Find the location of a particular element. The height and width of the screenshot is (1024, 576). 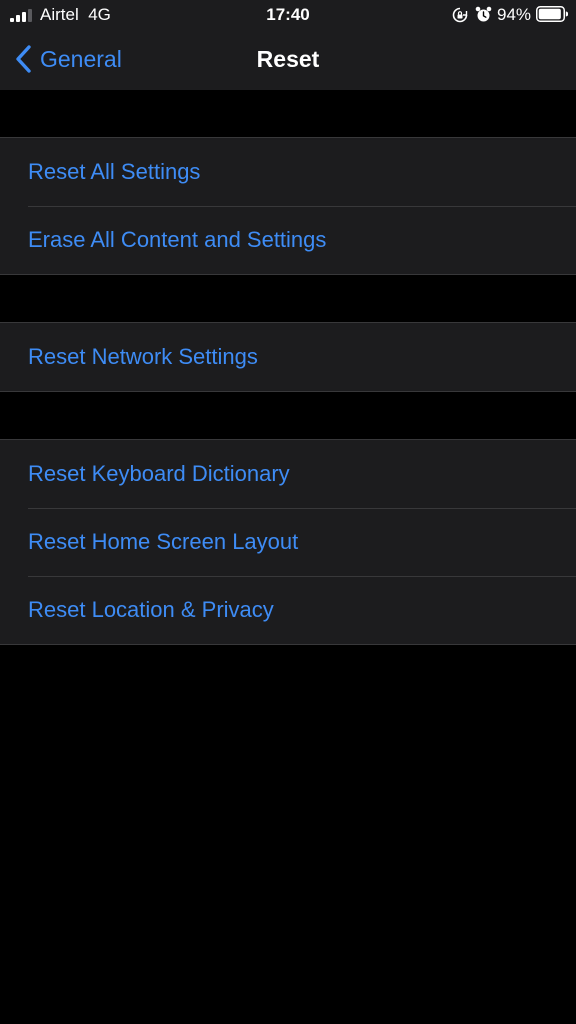

alarm-icon is located at coordinates (483, 14).